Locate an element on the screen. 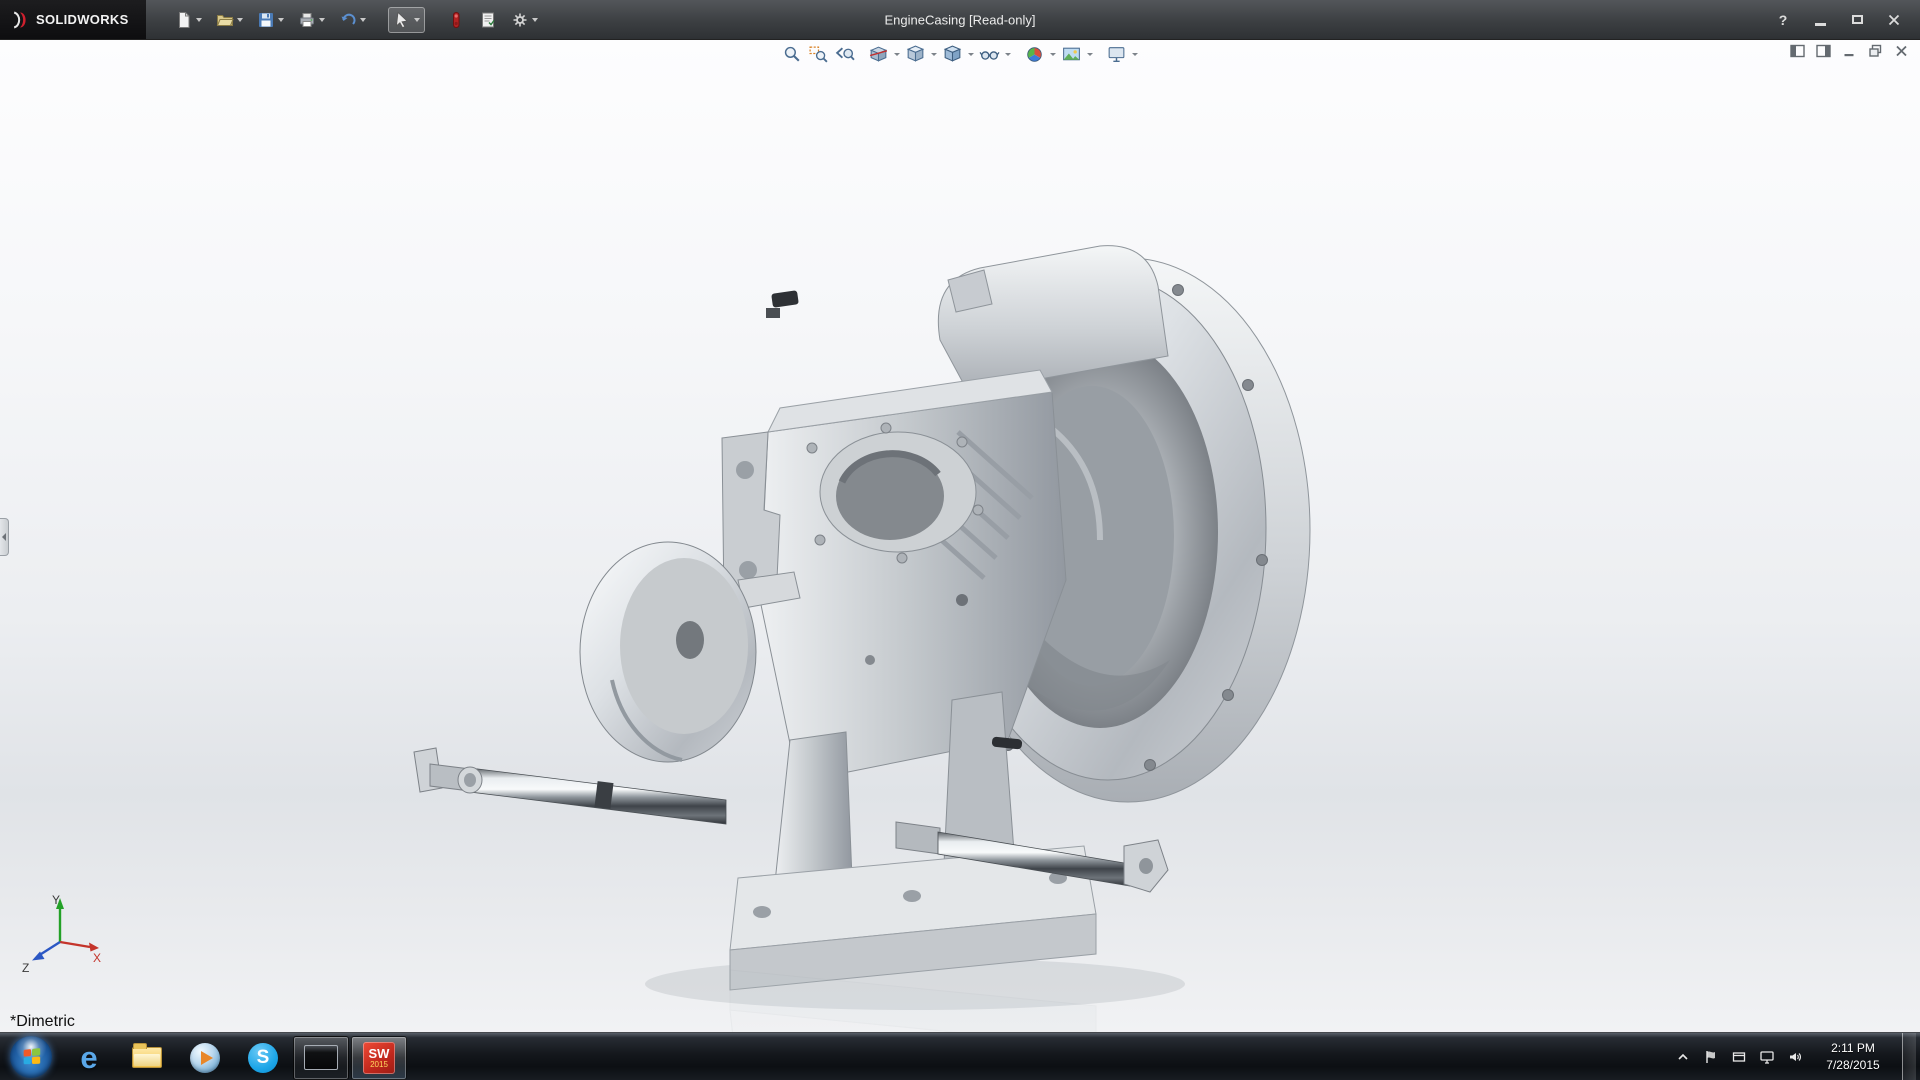 The width and height of the screenshot is (1920, 1080). restore-icon is located at coordinates (1875, 50).